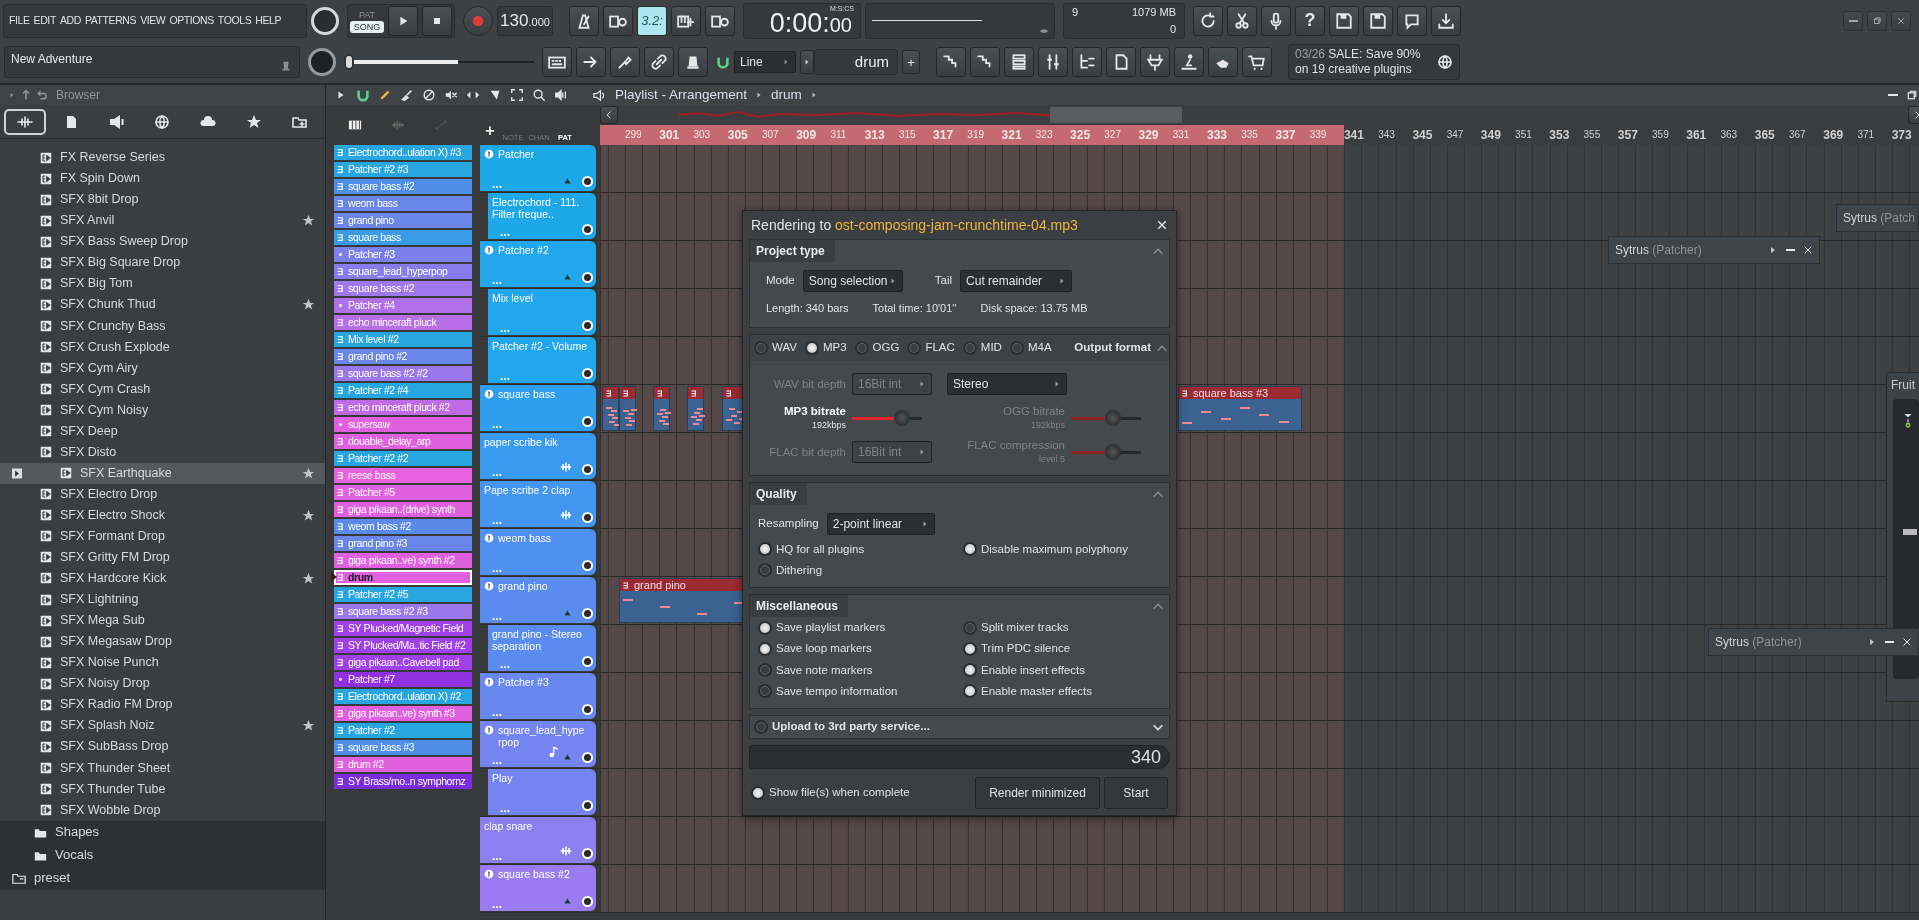 This screenshot has width=1919, height=920. What do you see at coordinates (403, 781) in the screenshot?
I see `pattern-item: SY Brass/mo..n symphornz` at bounding box center [403, 781].